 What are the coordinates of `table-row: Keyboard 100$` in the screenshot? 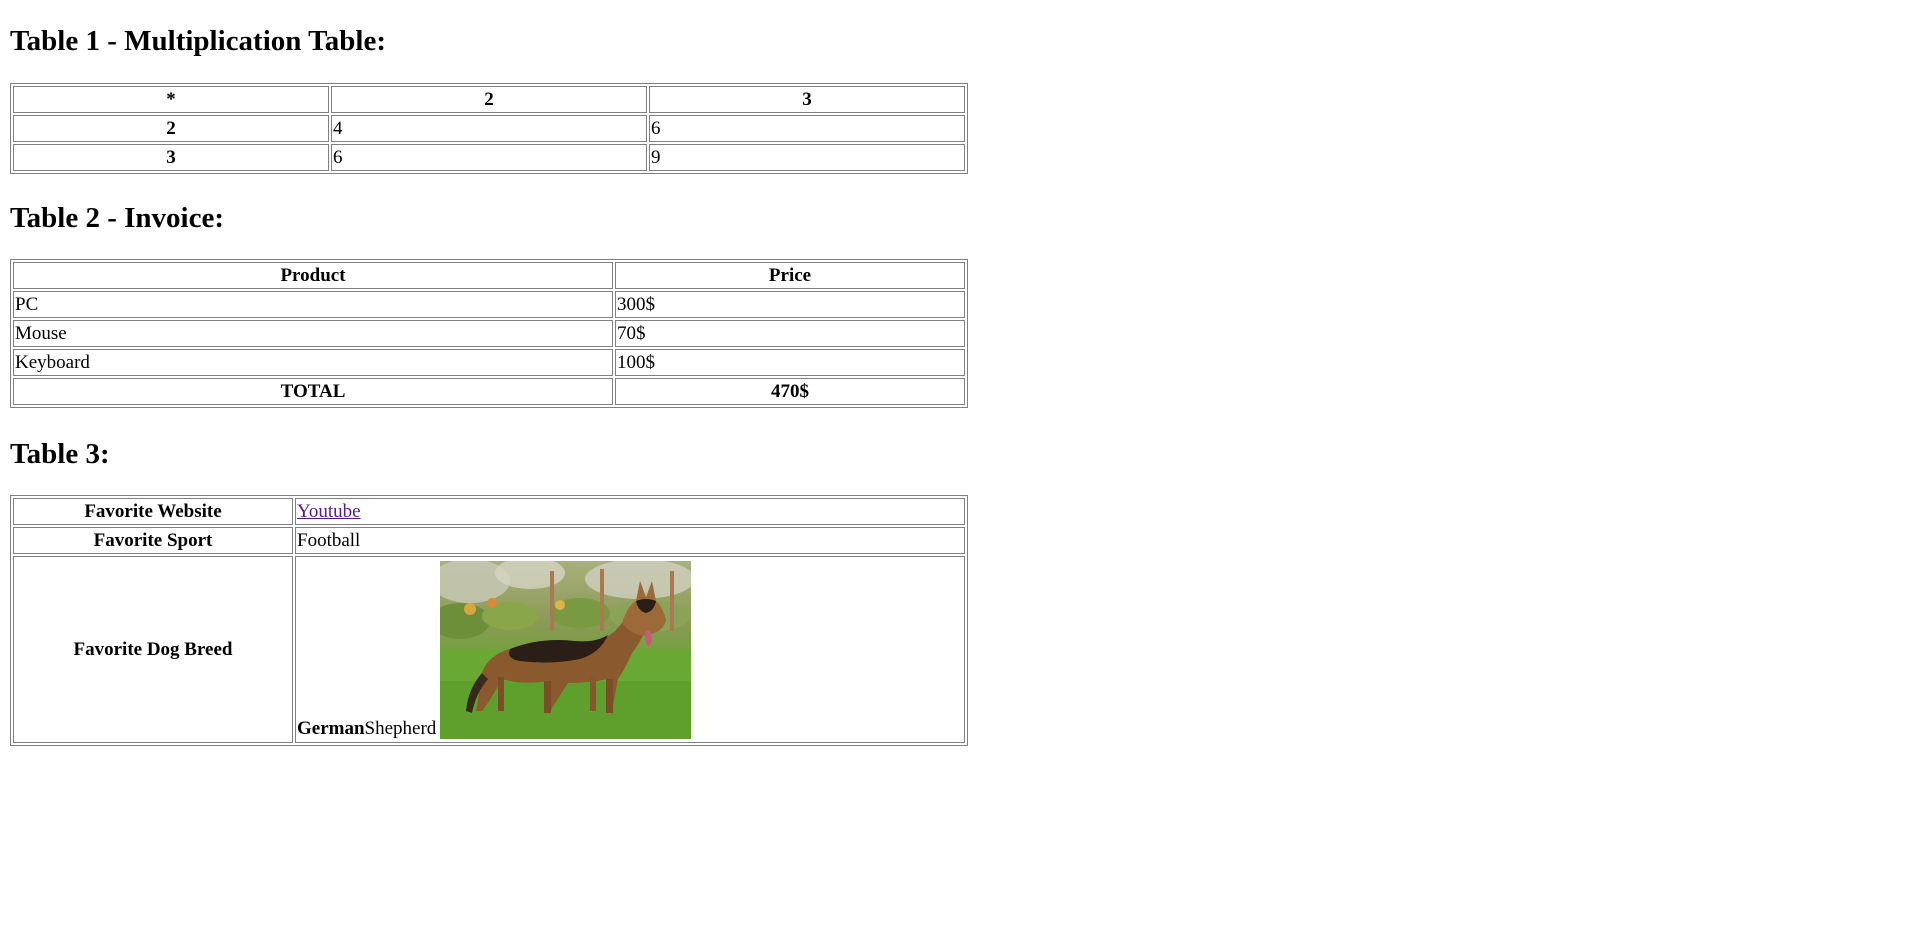 It's located at (489, 362).